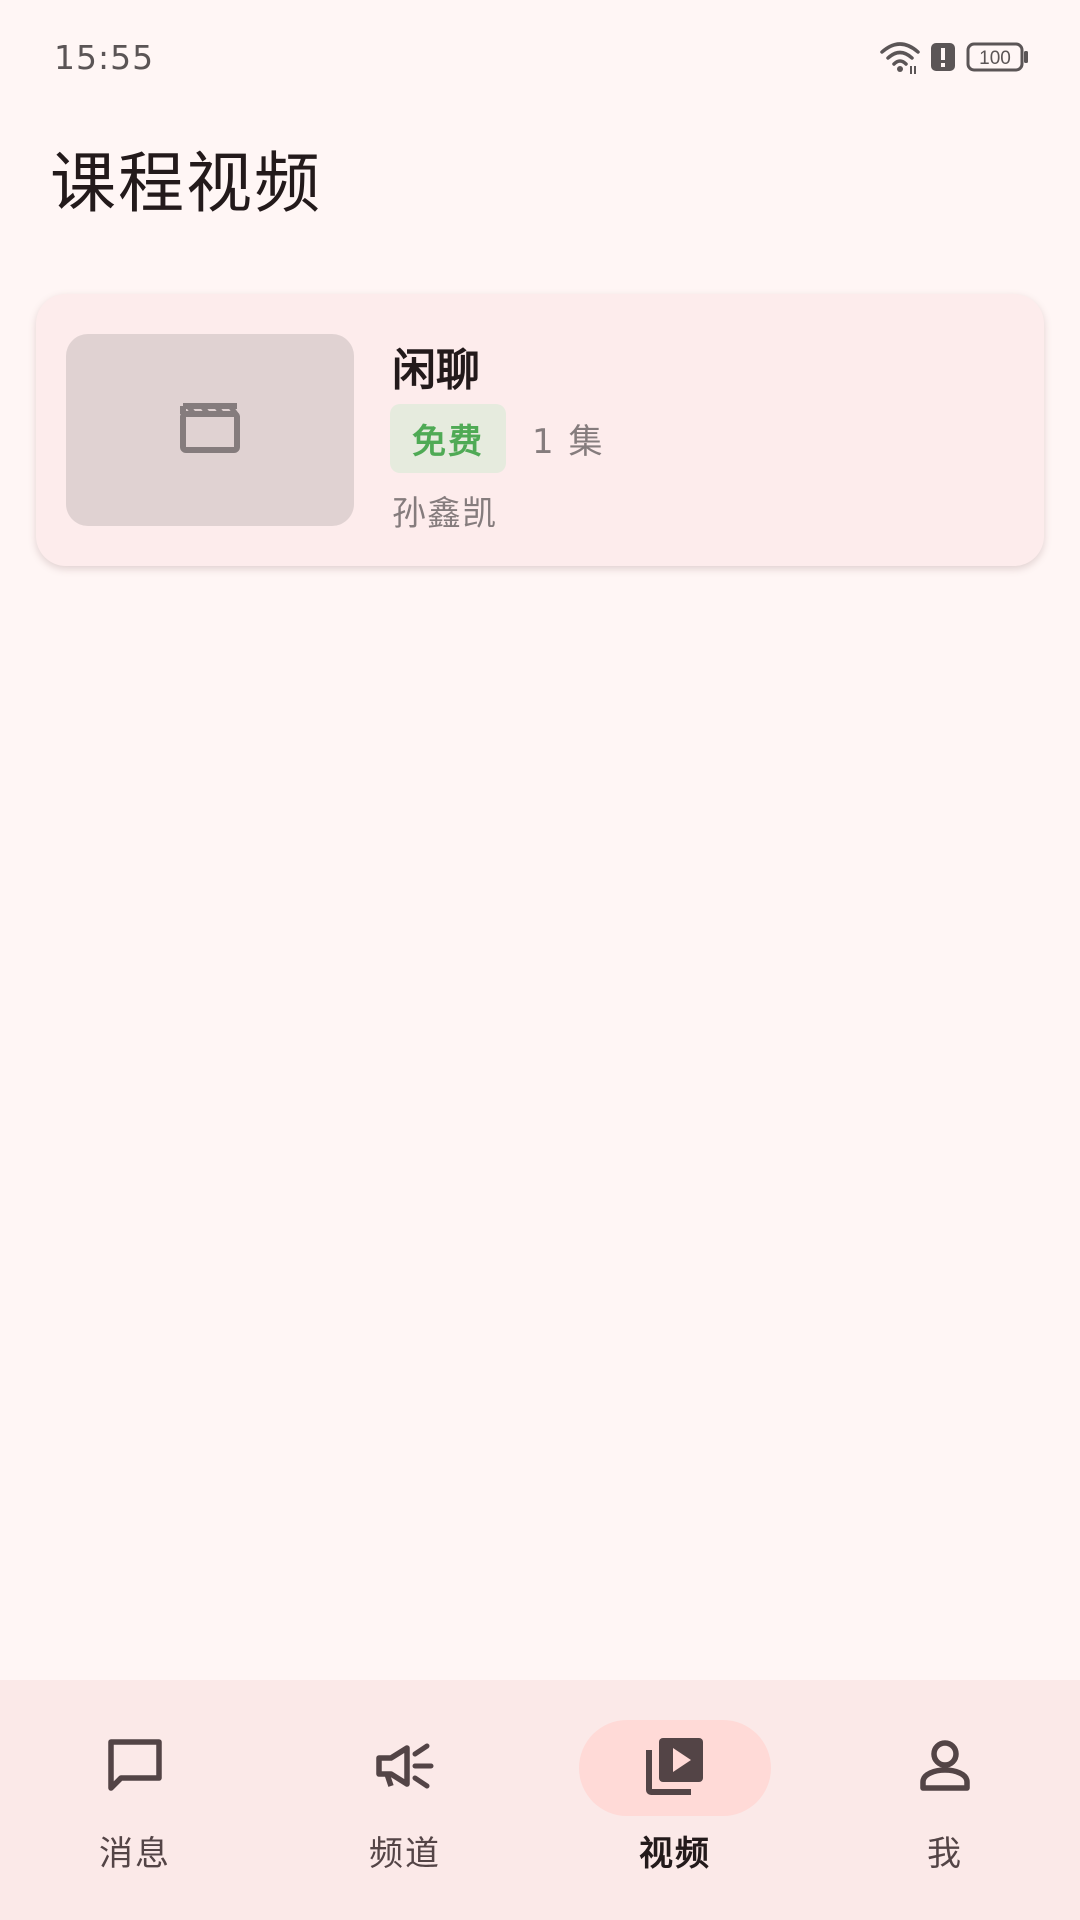  I want to click on alert-icon, so click(943, 57).